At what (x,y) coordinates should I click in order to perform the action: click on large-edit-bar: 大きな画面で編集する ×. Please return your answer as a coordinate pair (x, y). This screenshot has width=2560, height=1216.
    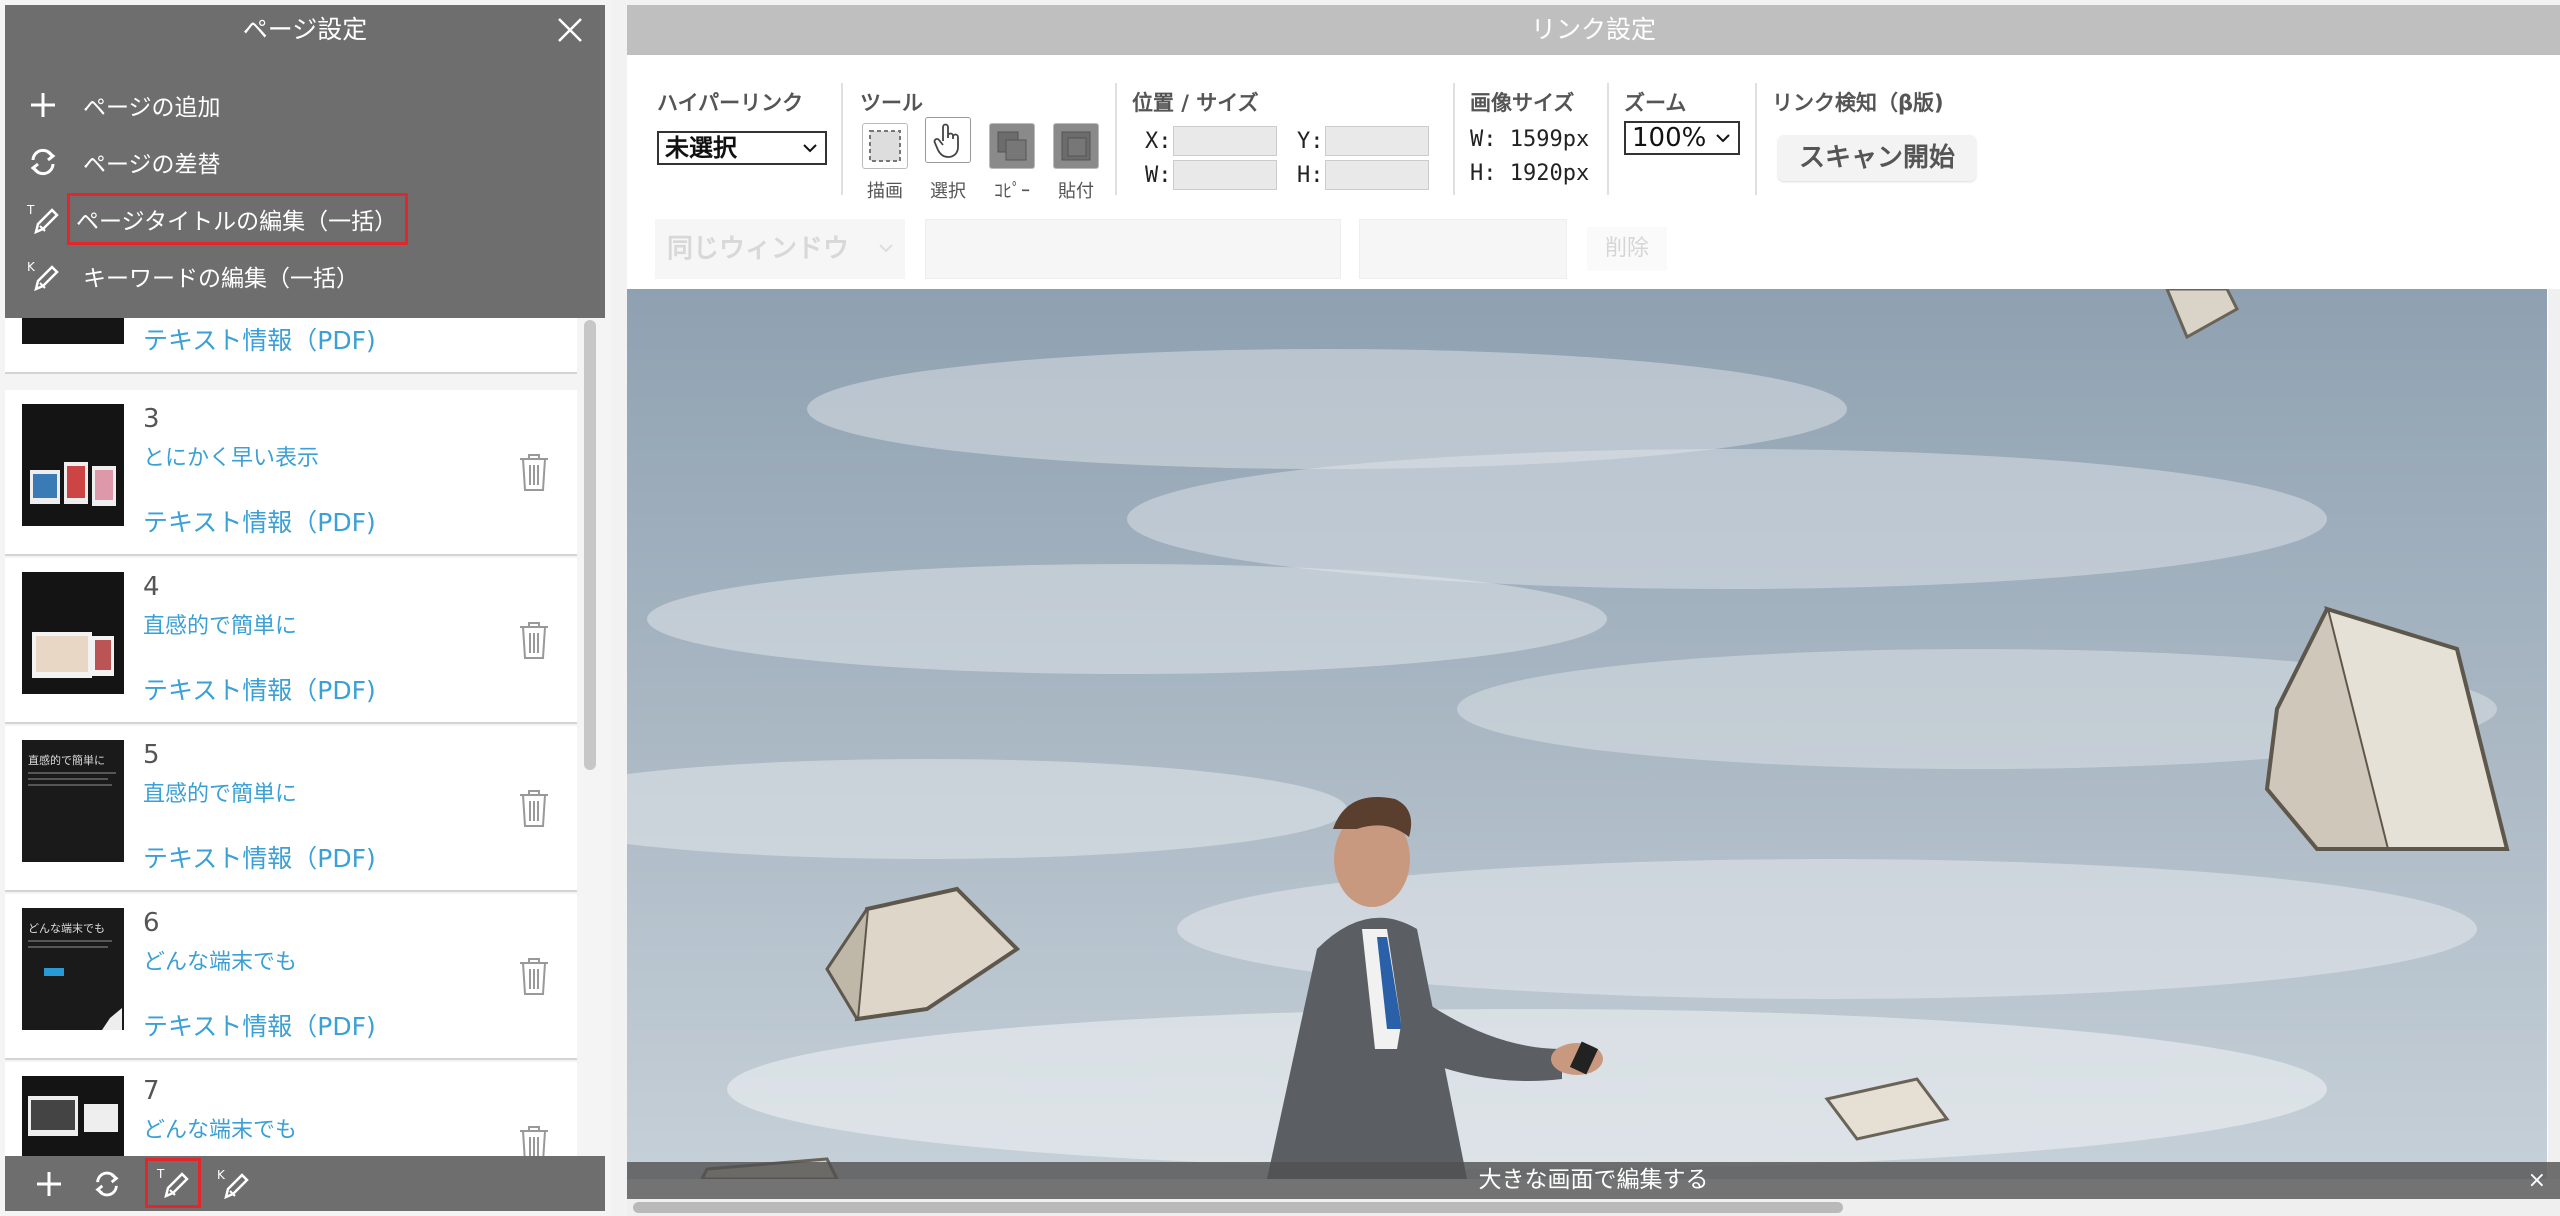
    Looking at the image, I should click on (1593, 1180).